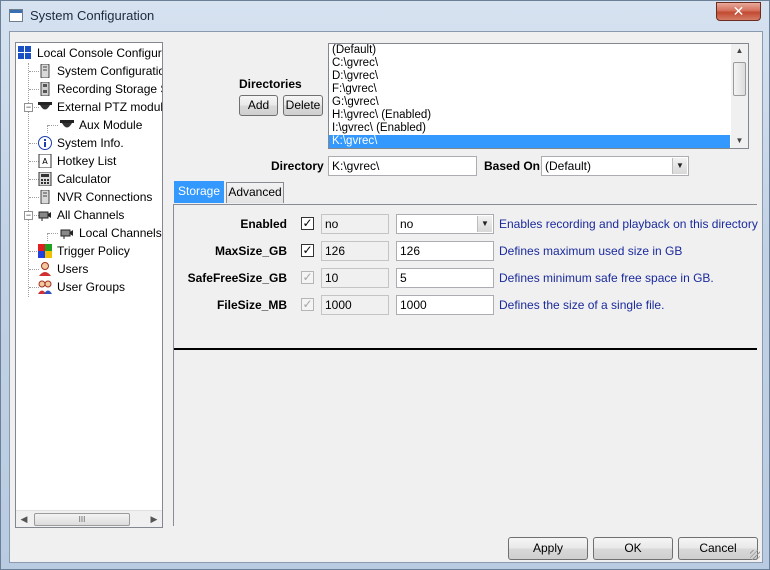 Image resolution: width=770 pixels, height=570 pixels. What do you see at coordinates (110, 71) in the screenshot?
I see `tree-item-label: System Configuration` at bounding box center [110, 71].